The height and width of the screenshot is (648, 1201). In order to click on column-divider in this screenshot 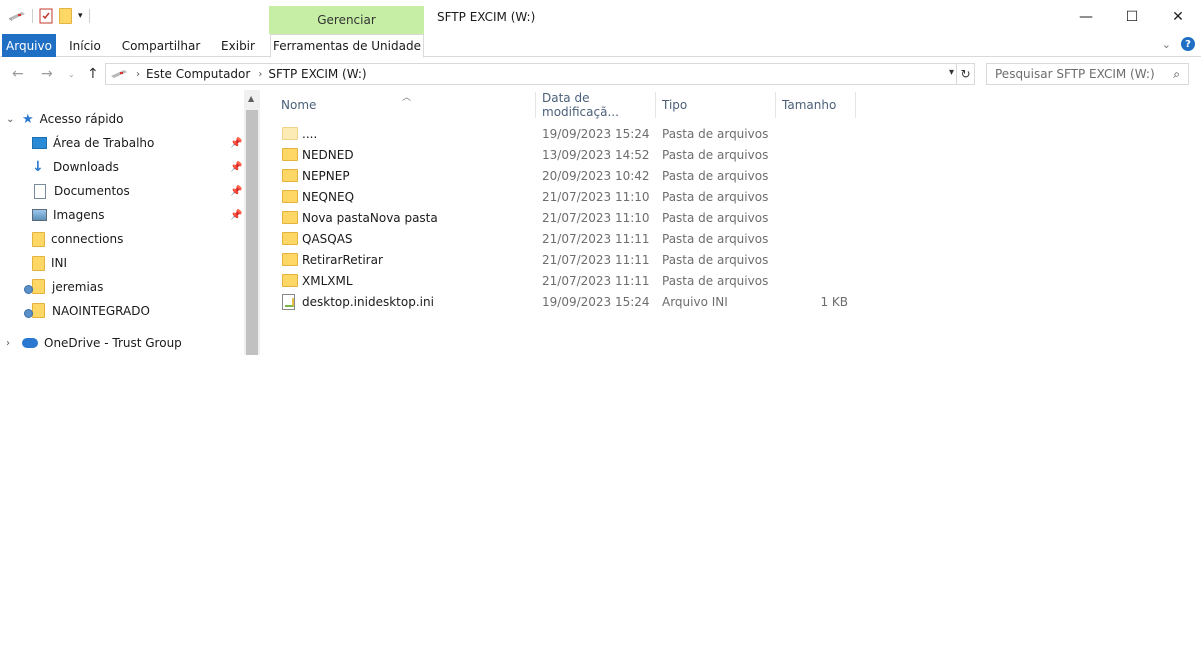, I will do `click(855, 105)`.